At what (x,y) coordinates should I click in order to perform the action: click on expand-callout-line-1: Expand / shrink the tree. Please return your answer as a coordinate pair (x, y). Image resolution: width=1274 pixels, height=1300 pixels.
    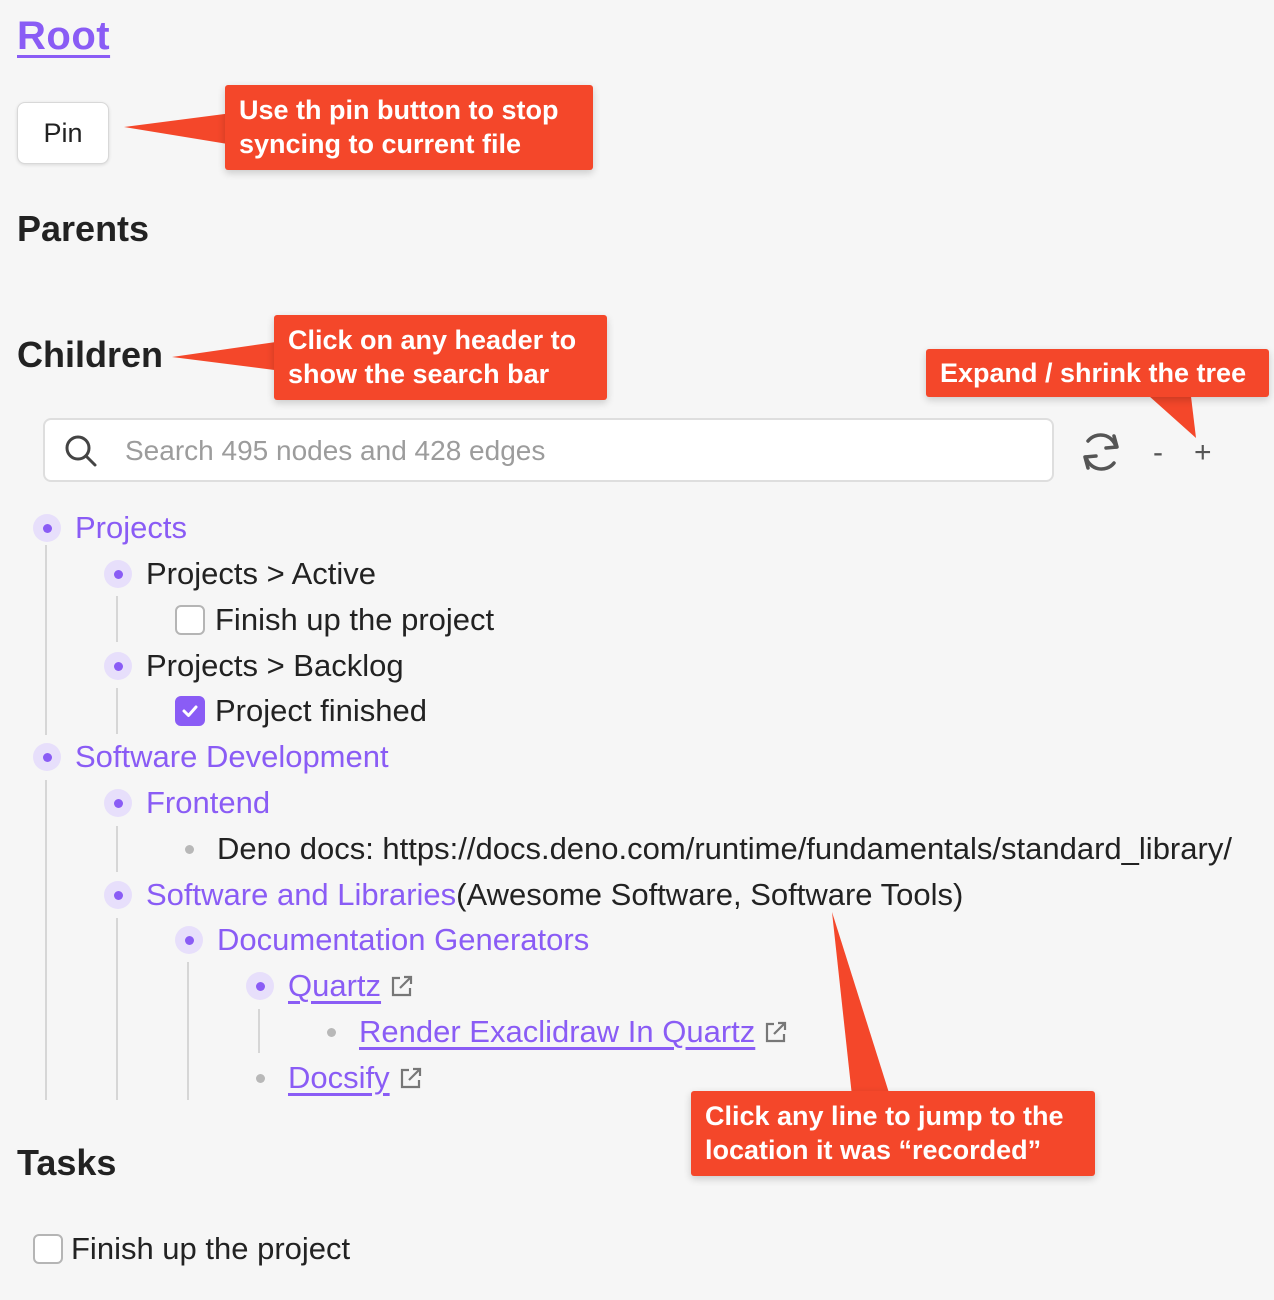
    Looking at the image, I should click on (1093, 373).